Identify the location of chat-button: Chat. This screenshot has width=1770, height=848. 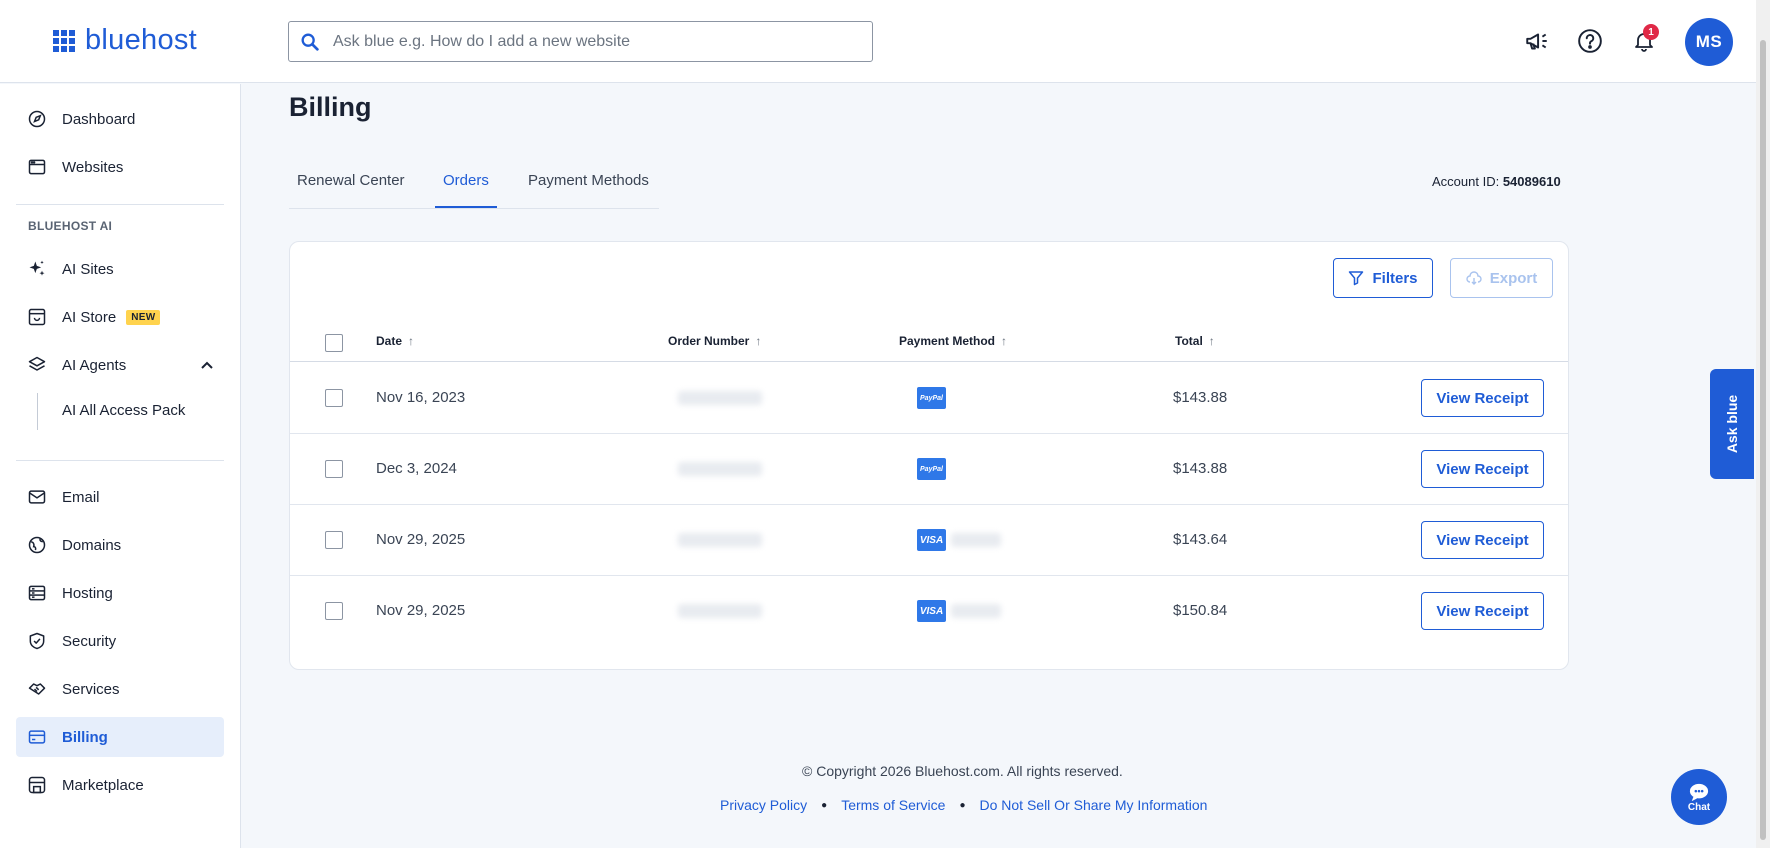
(1699, 797).